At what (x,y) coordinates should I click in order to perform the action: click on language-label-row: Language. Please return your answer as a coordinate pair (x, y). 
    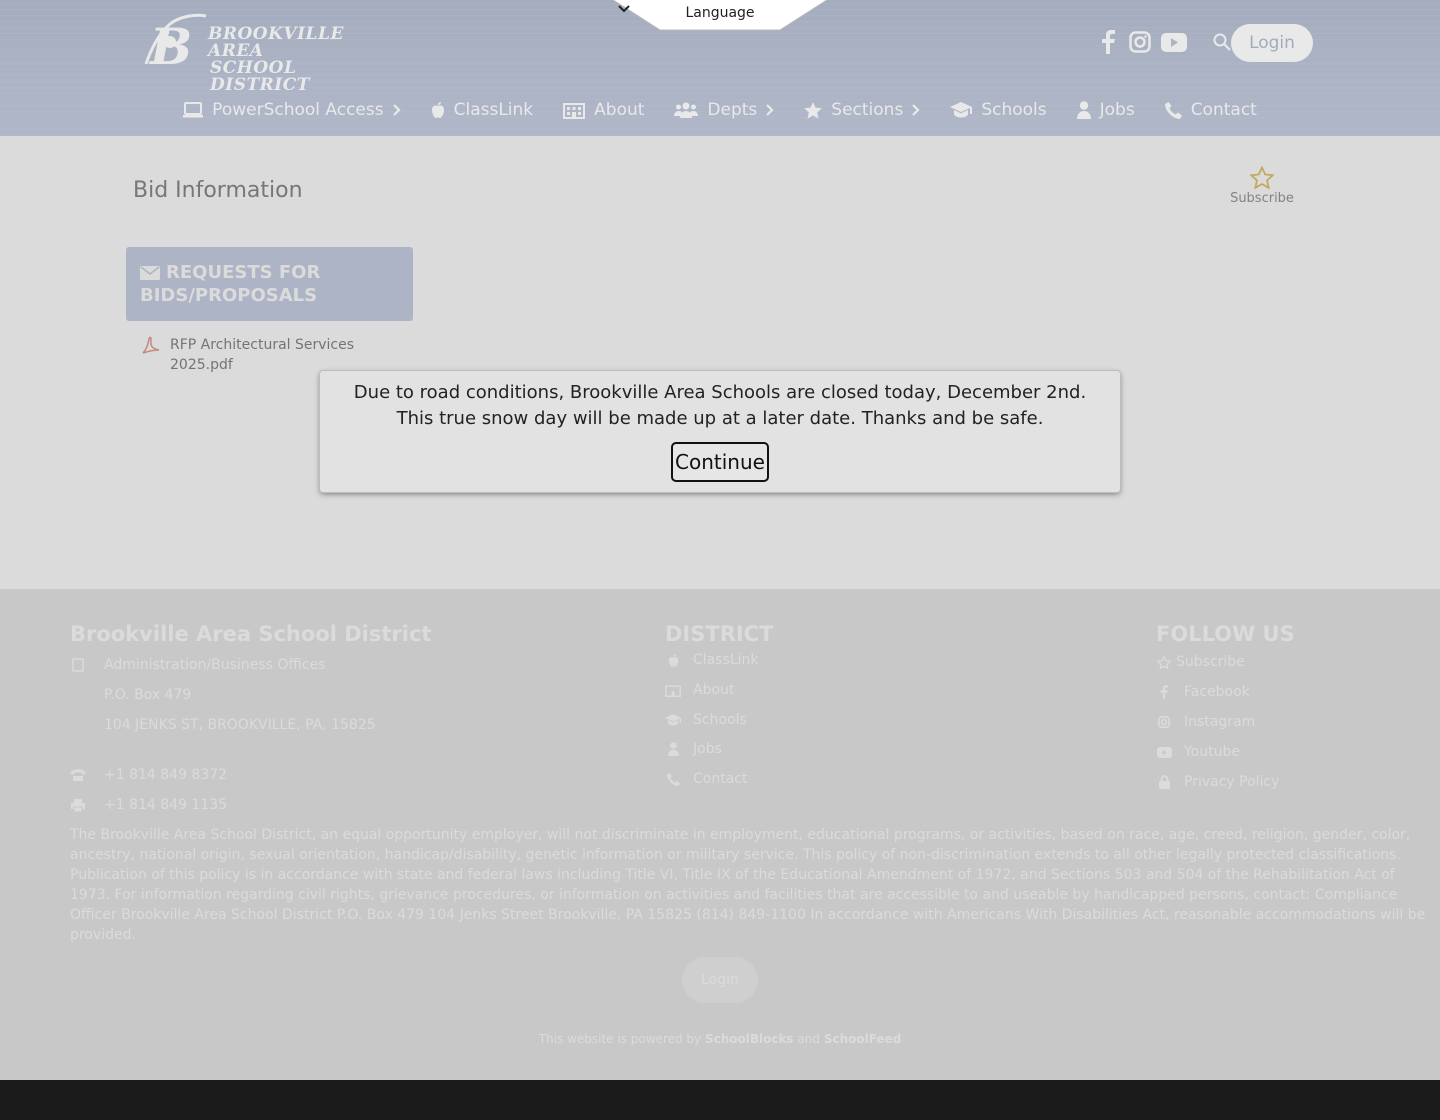
    Looking at the image, I should click on (720, 13).